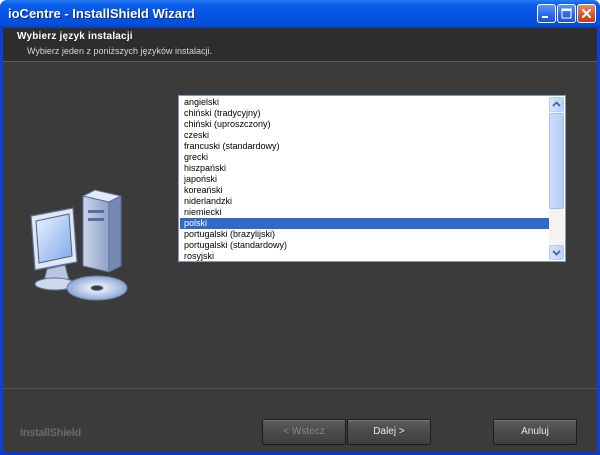 This screenshot has height=455, width=600. I want to click on language-option: hiszpański, so click(364, 168).